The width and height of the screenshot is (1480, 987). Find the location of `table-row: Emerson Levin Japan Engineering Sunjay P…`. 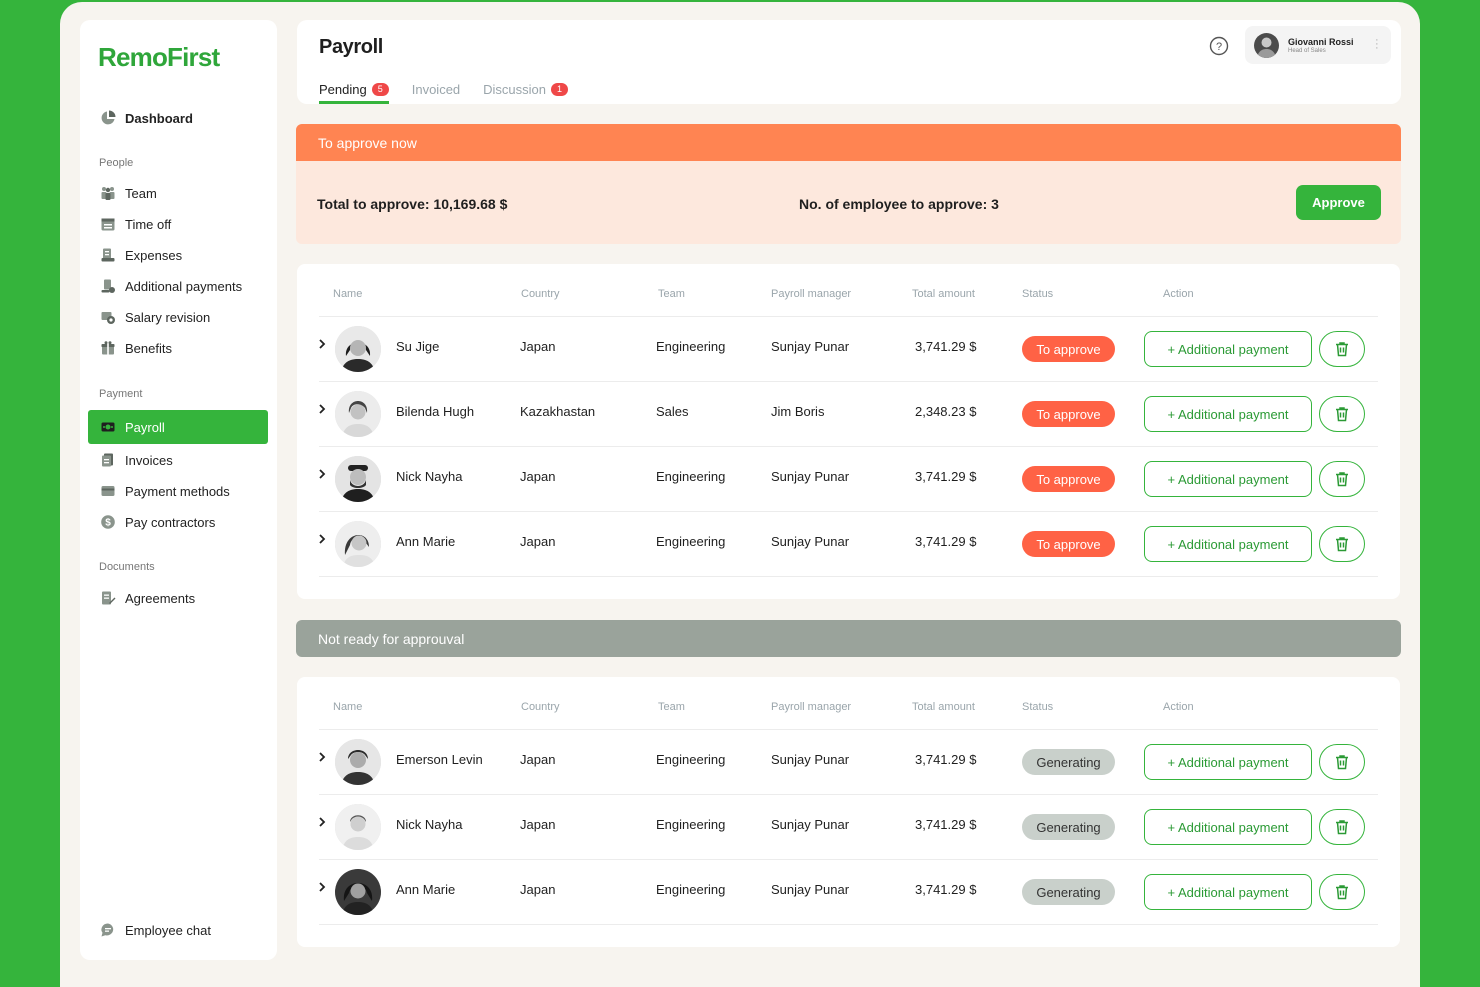

table-row: Emerson Levin Japan Engineering Sunjay P… is located at coordinates (848, 761).